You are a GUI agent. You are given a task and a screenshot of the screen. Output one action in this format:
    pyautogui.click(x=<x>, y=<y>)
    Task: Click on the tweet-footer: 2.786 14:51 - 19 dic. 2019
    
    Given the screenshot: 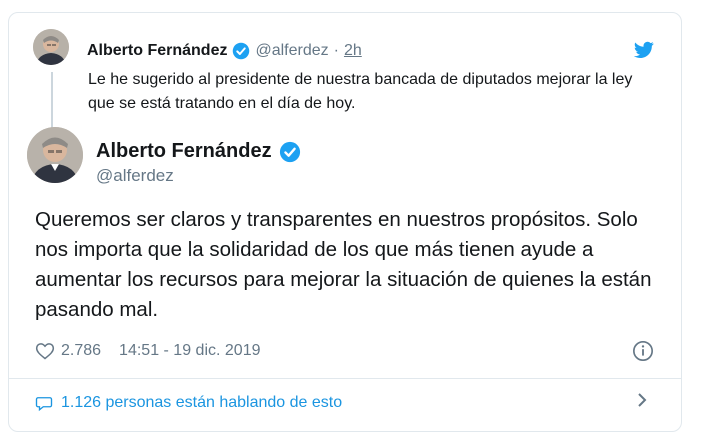 What is the action you would take?
    pyautogui.click(x=147, y=351)
    